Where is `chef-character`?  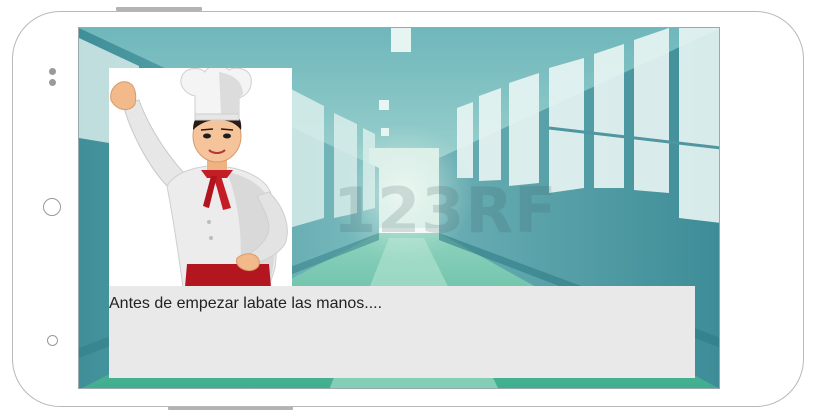
chef-character is located at coordinates (200, 177).